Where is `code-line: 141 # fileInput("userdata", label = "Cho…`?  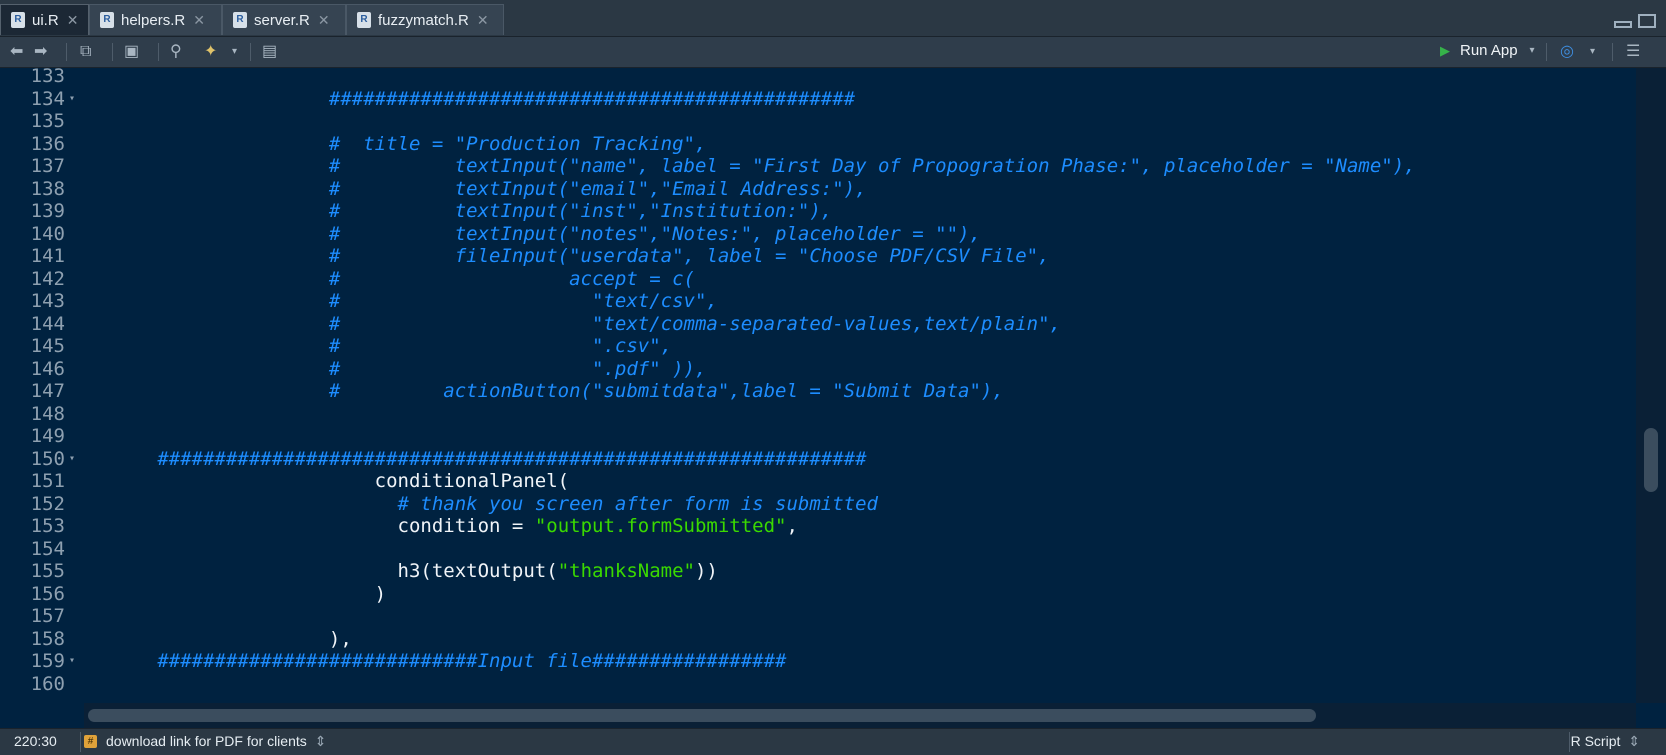
code-line: 141 # fileInput("userdata", label = "Cho… is located at coordinates (815, 256).